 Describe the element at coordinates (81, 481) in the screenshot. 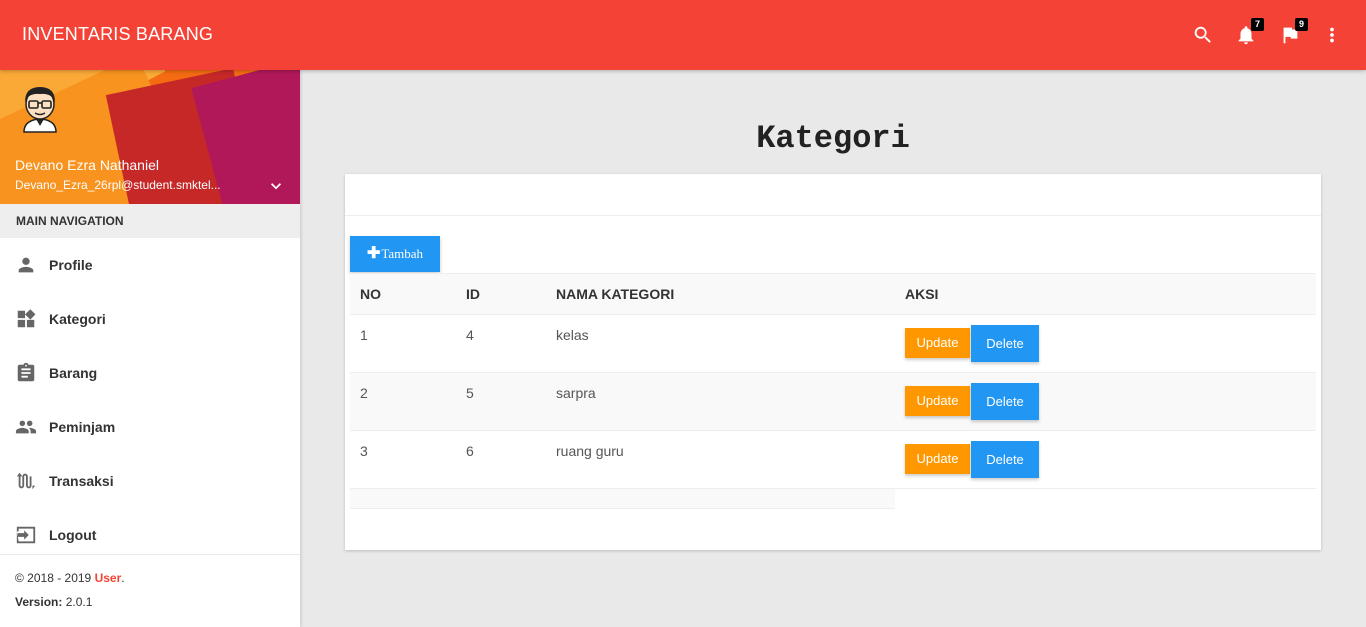

I see `sidebar-item-label: Transaksi` at that location.